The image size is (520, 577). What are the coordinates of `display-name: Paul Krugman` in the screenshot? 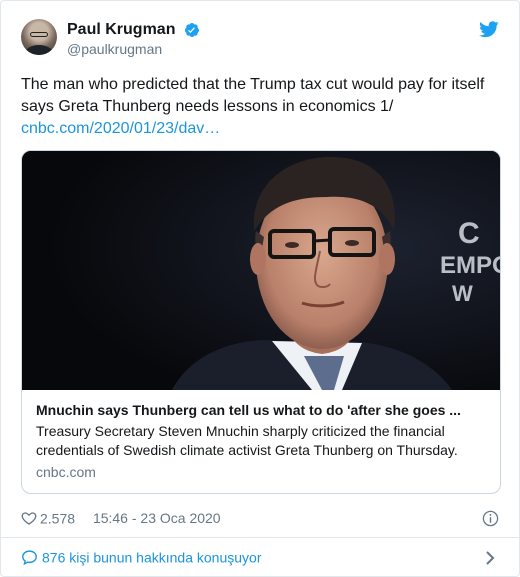 It's located at (121, 30).